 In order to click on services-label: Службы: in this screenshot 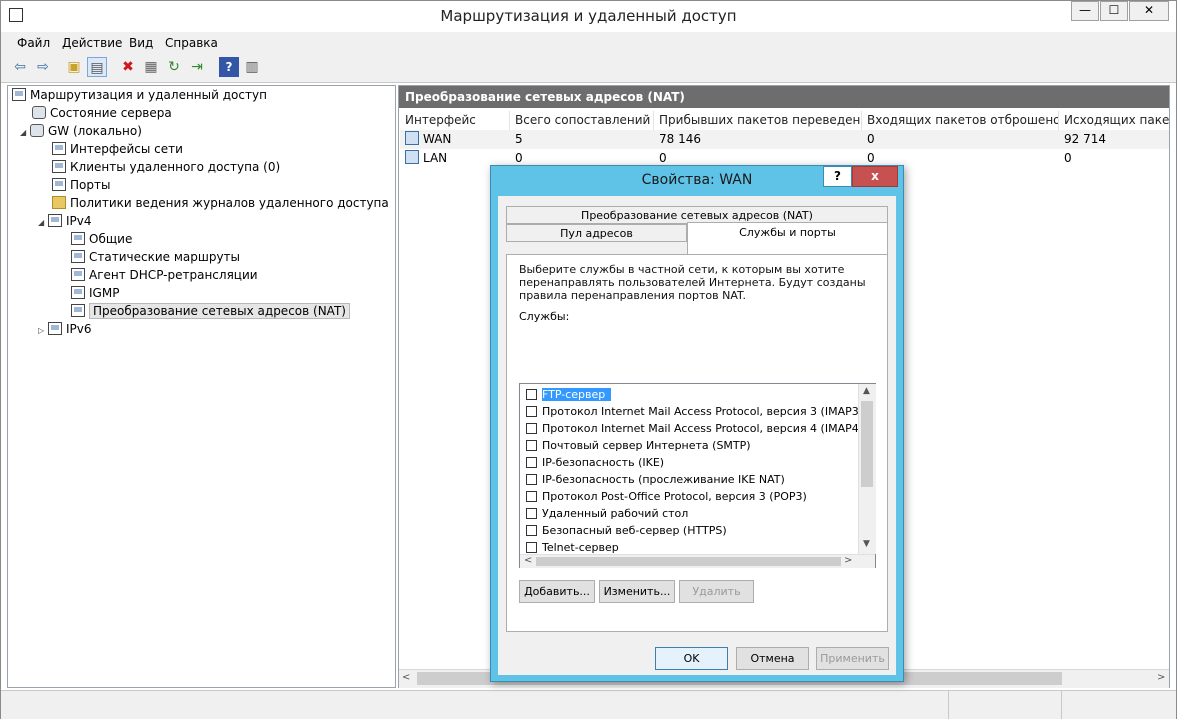, I will do `click(544, 316)`.